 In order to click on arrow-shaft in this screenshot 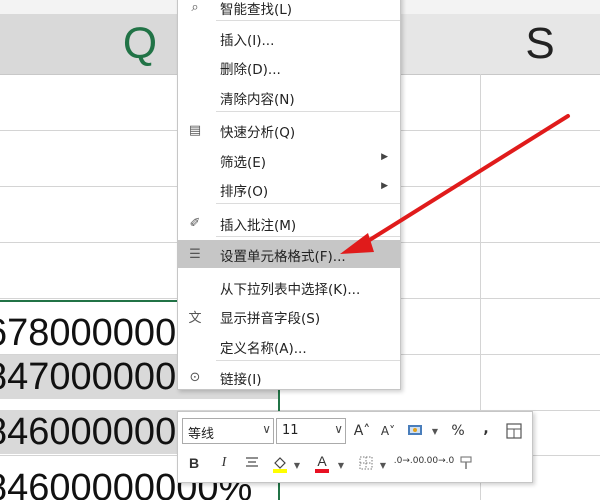, I will do `click(464, 181)`.